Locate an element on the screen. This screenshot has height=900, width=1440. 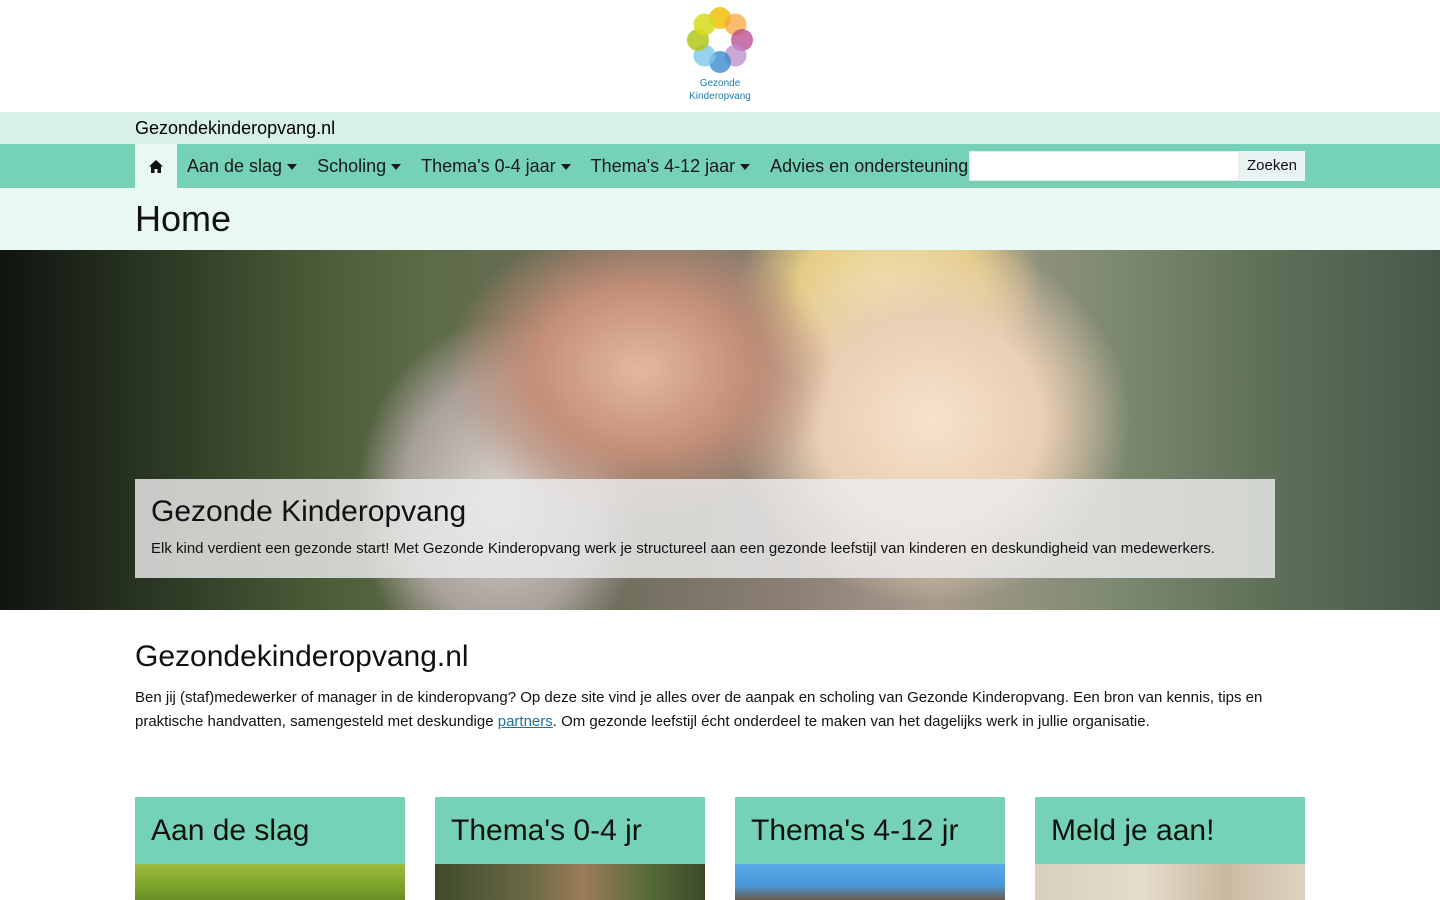
nav-item-scholing: Scholing is located at coordinates (359, 166).